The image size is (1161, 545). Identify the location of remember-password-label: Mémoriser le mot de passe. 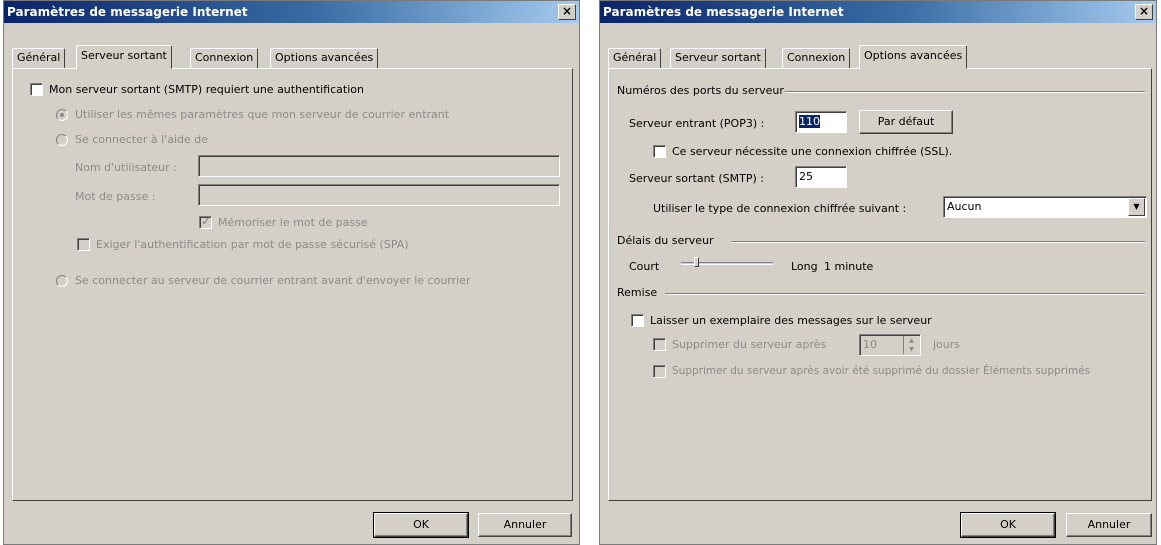
(293, 222).